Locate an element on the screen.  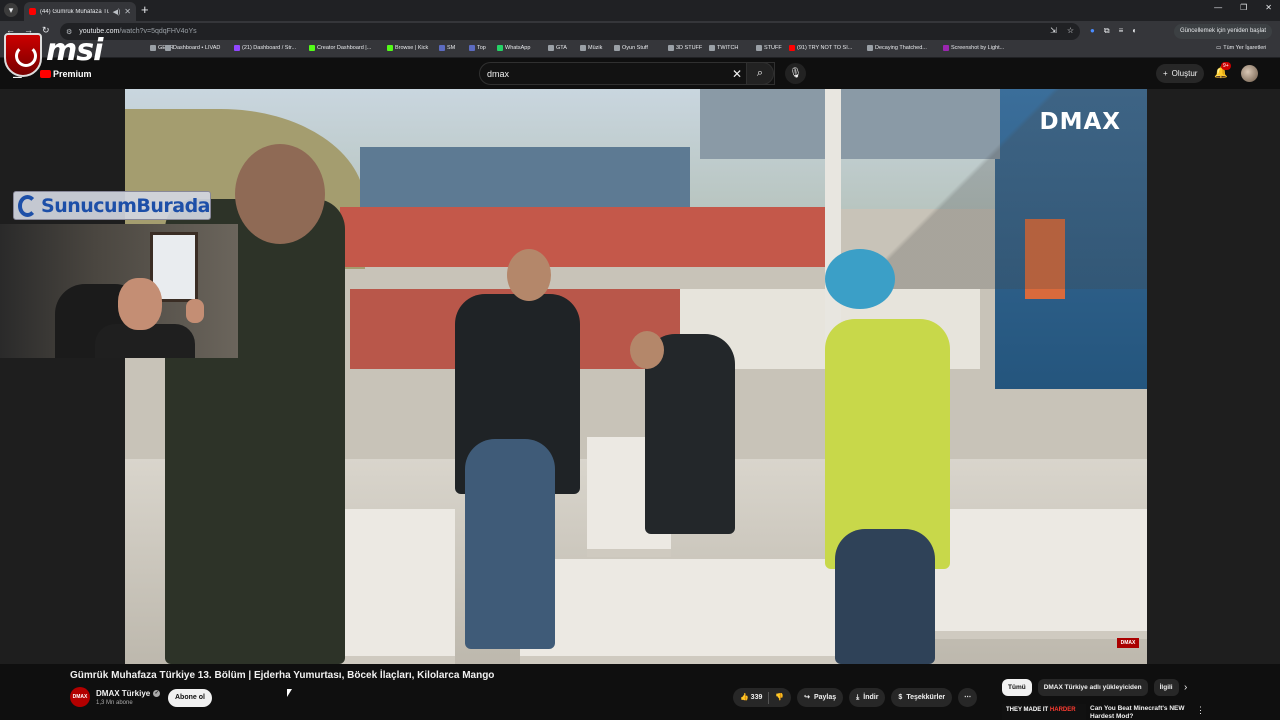
bookmark-label: SM is located at coordinates (451, 48).